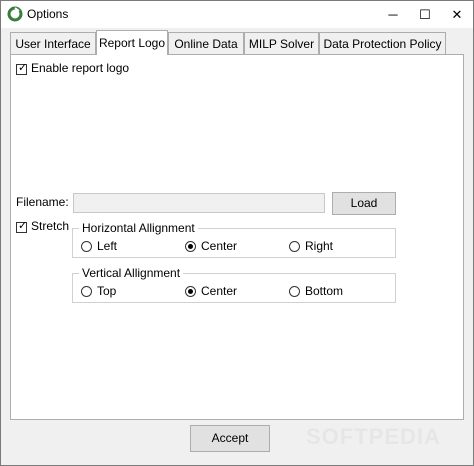  I want to click on enable-report-logo-checkbox: ✓, so click(22, 68).